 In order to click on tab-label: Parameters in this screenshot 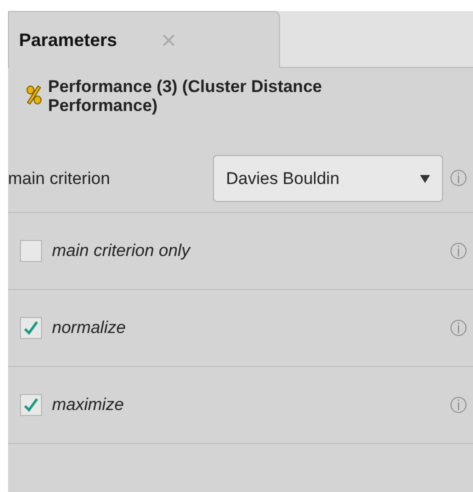, I will do `click(68, 40)`.